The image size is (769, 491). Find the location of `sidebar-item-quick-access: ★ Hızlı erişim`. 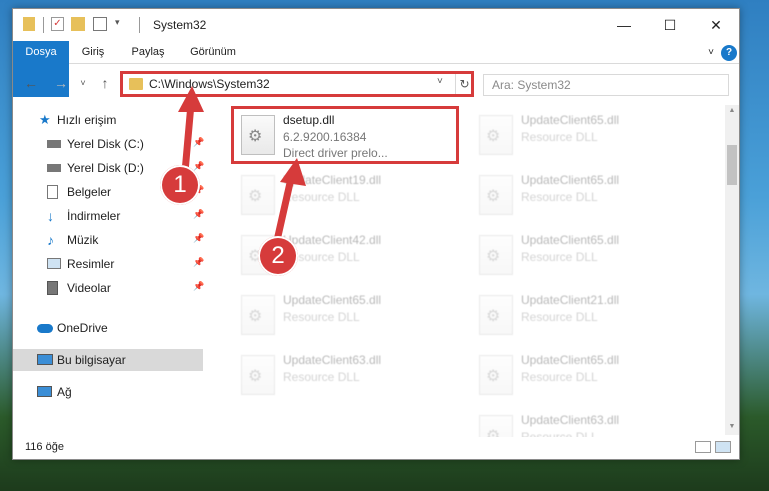

sidebar-item-quick-access: ★ Hızlı erişim is located at coordinates (108, 120).